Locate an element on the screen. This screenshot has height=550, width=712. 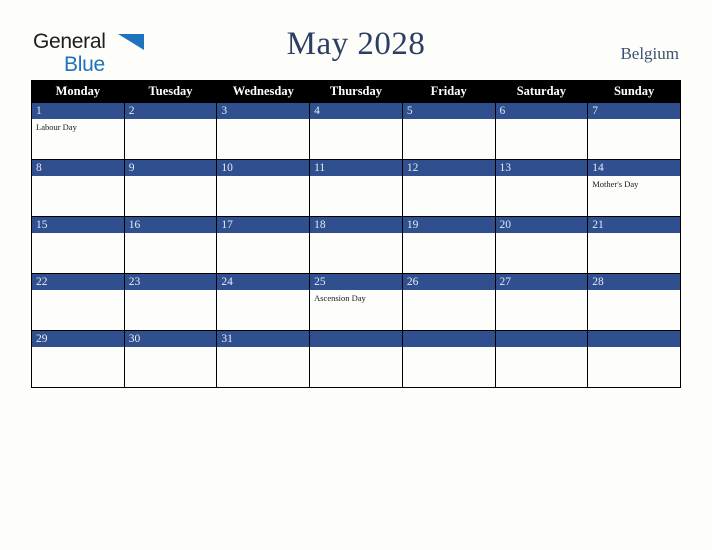
day-number: 10 is located at coordinates (263, 168).